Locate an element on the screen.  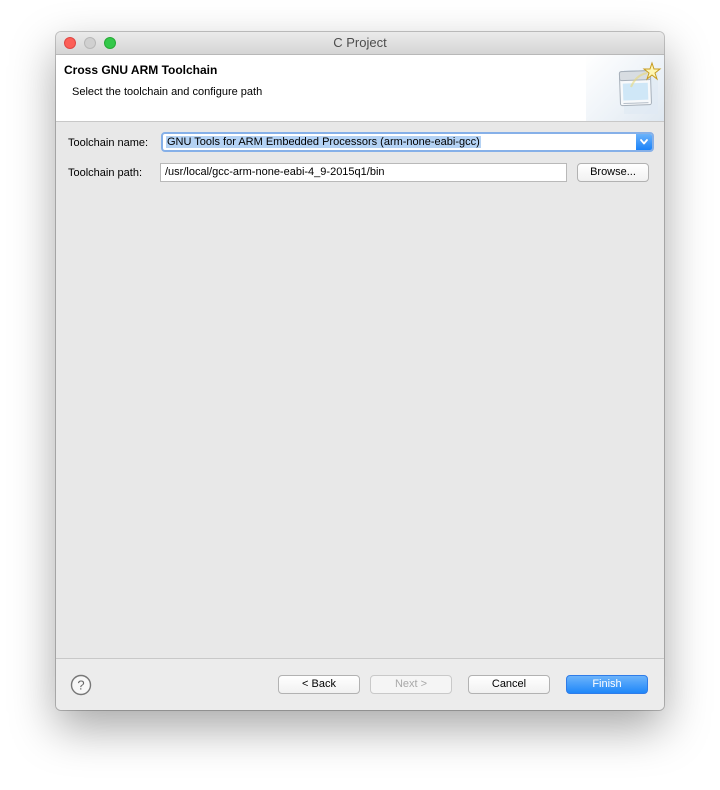
cancel-button: Cancel is located at coordinates (509, 684).